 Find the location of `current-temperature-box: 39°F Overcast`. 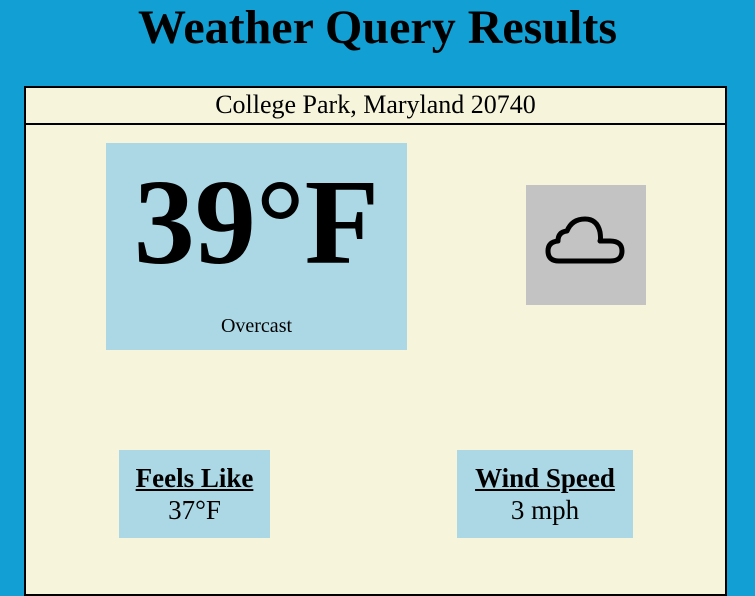

current-temperature-box: 39°F Overcast is located at coordinates (256, 246).